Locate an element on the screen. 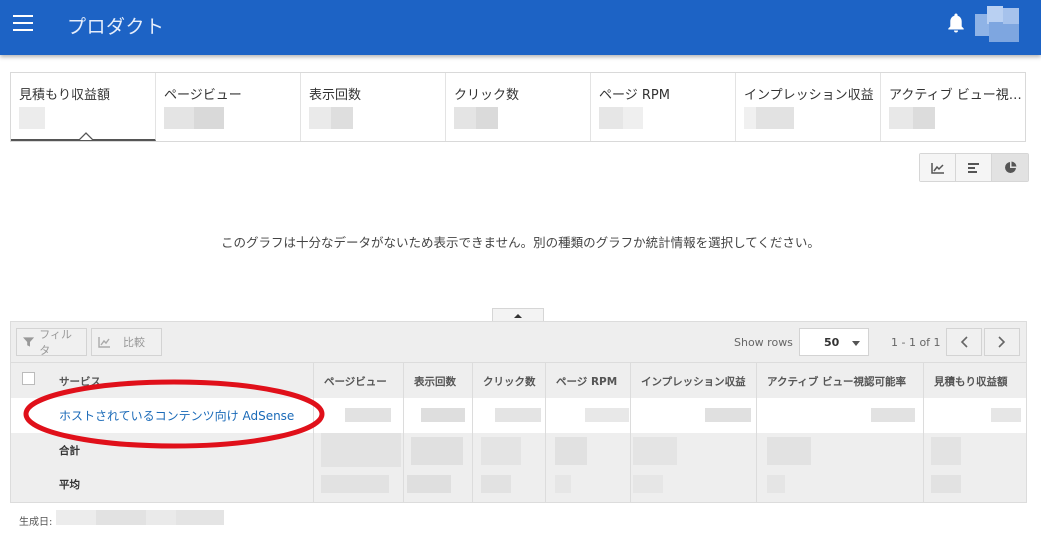  tab-label: 表示回数 is located at coordinates (335, 95).